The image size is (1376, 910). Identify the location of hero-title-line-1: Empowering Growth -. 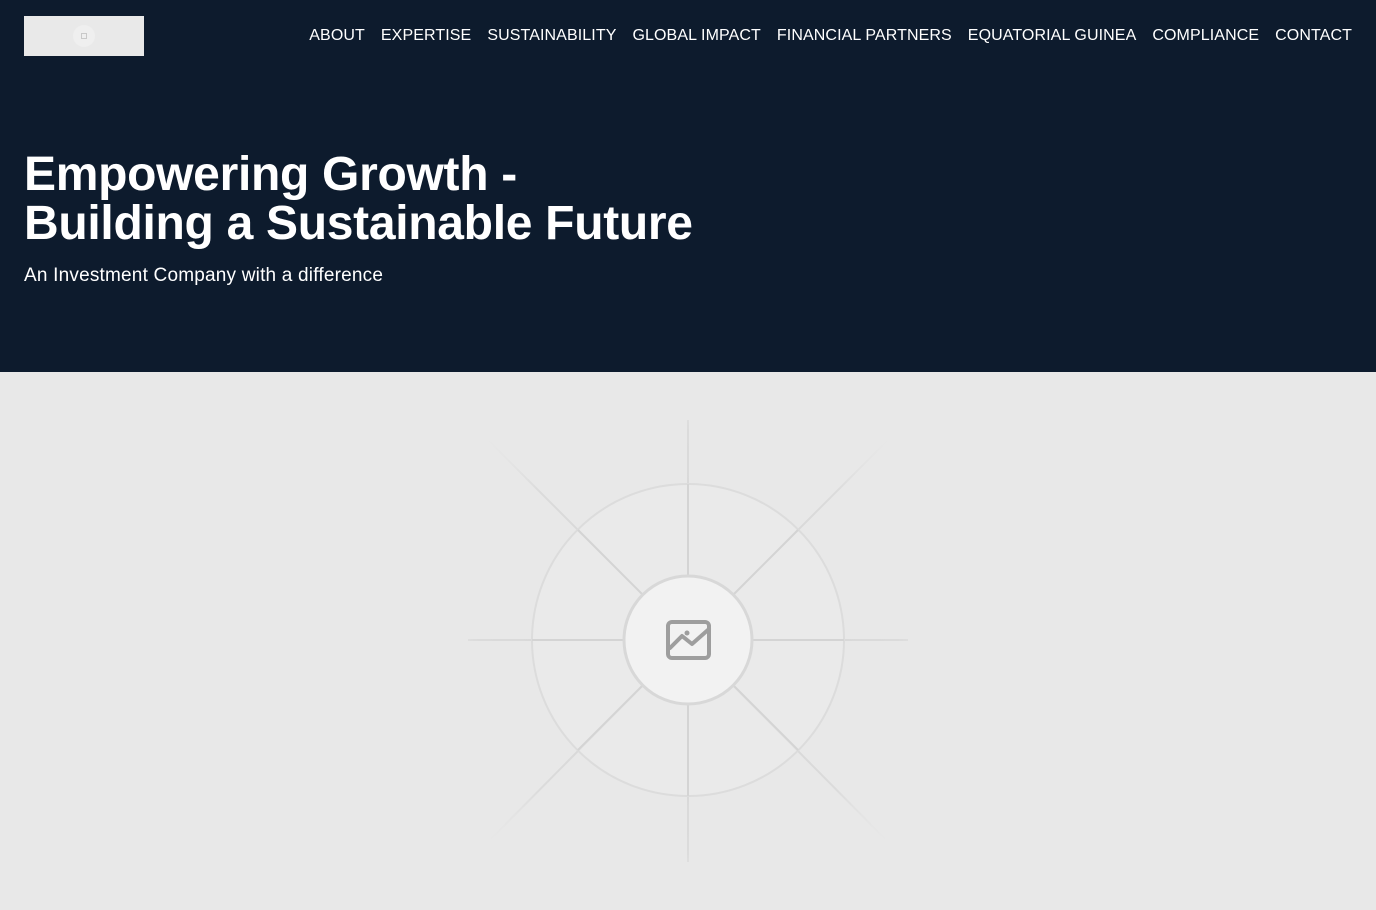
(270, 174).